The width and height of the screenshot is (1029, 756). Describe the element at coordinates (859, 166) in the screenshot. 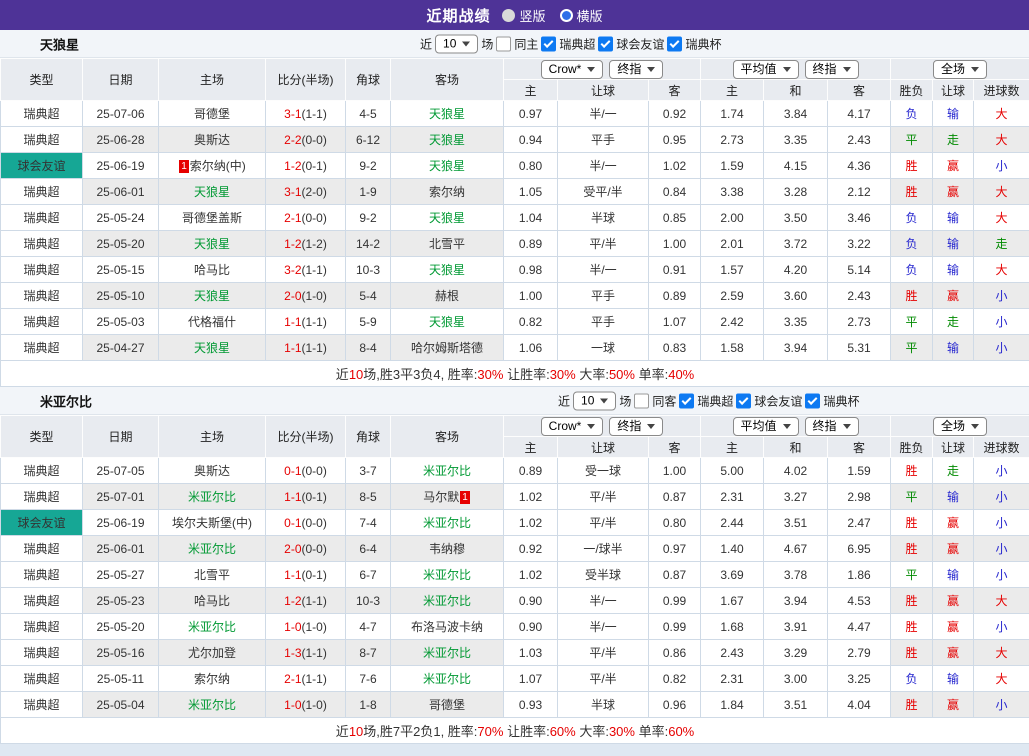

I see `avg-away-odds-cell: 4.36` at that location.